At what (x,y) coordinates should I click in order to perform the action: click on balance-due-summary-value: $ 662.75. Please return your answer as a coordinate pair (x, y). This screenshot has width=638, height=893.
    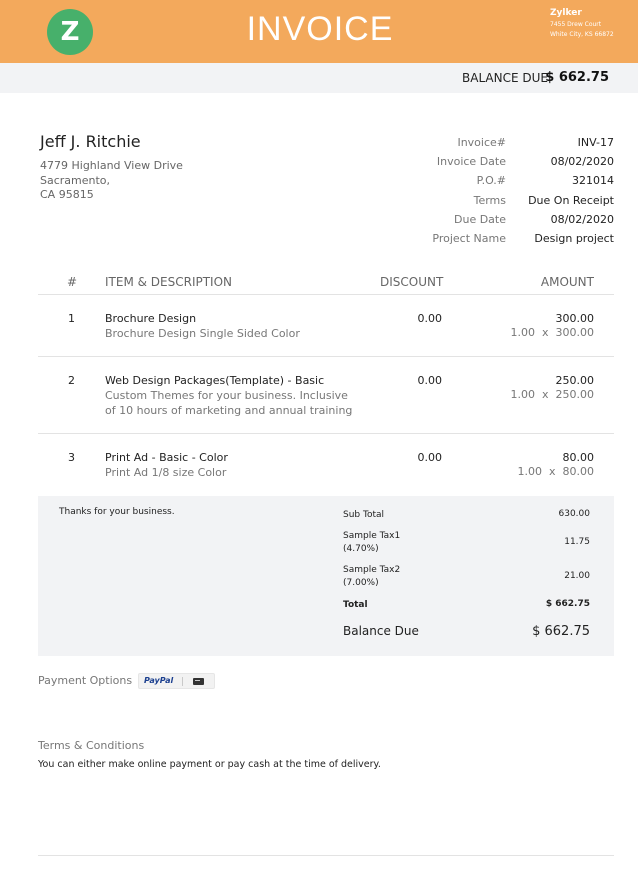
    Looking at the image, I should click on (561, 631).